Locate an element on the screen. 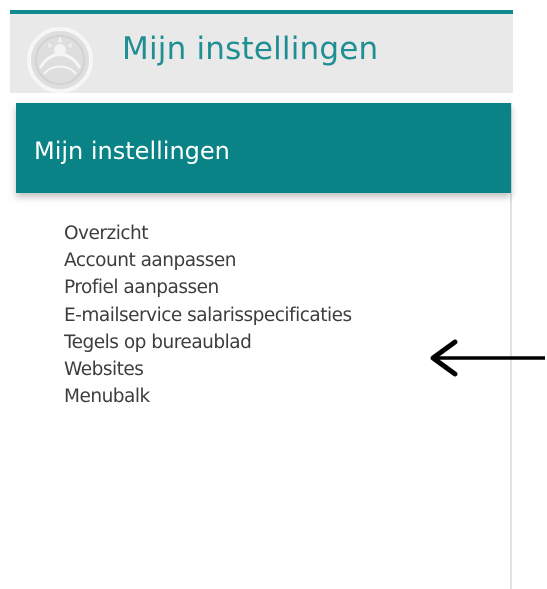 The image size is (547, 589). menu-item-e-mailservice-salarisspecificaties: E-mailservice salarisspecificaties is located at coordinates (208, 315).